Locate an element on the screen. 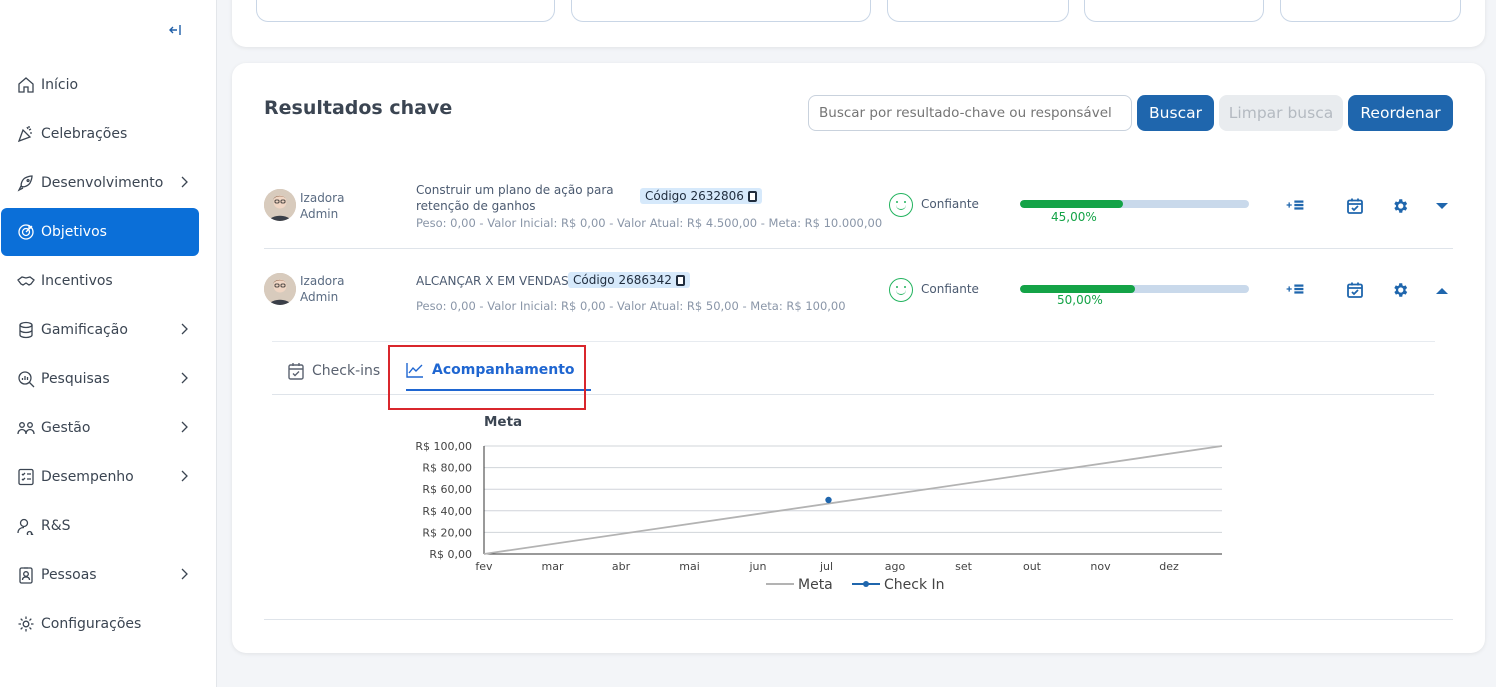 The image size is (1496, 687). collapse-sidebar-icon is located at coordinates (175, 32).